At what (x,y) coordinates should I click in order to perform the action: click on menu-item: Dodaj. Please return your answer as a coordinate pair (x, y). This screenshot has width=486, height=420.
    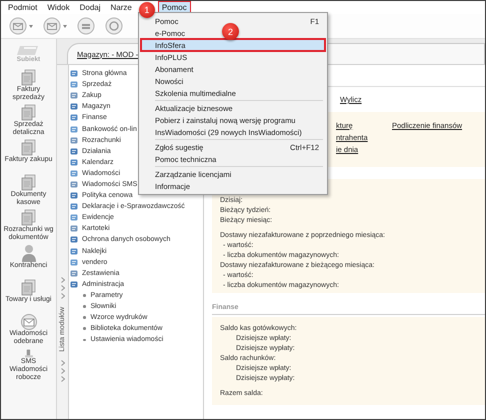
    Looking at the image, I should click on (90, 7).